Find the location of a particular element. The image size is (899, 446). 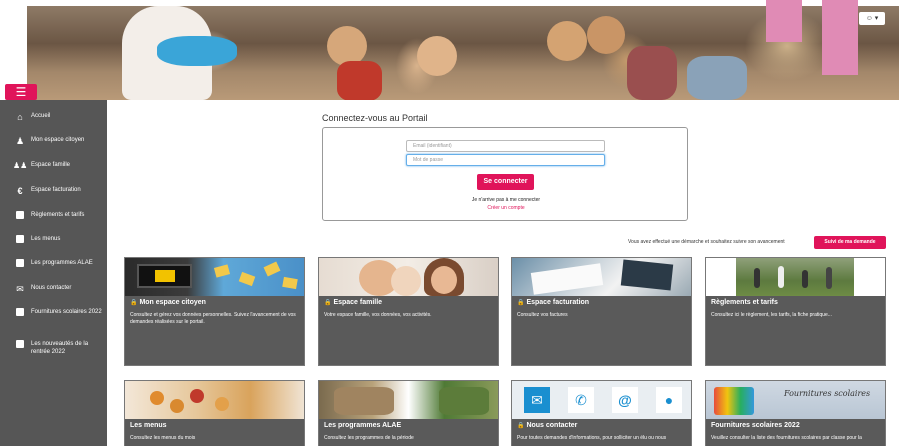

user-menu-button: ☺ ▾ is located at coordinates (872, 18).